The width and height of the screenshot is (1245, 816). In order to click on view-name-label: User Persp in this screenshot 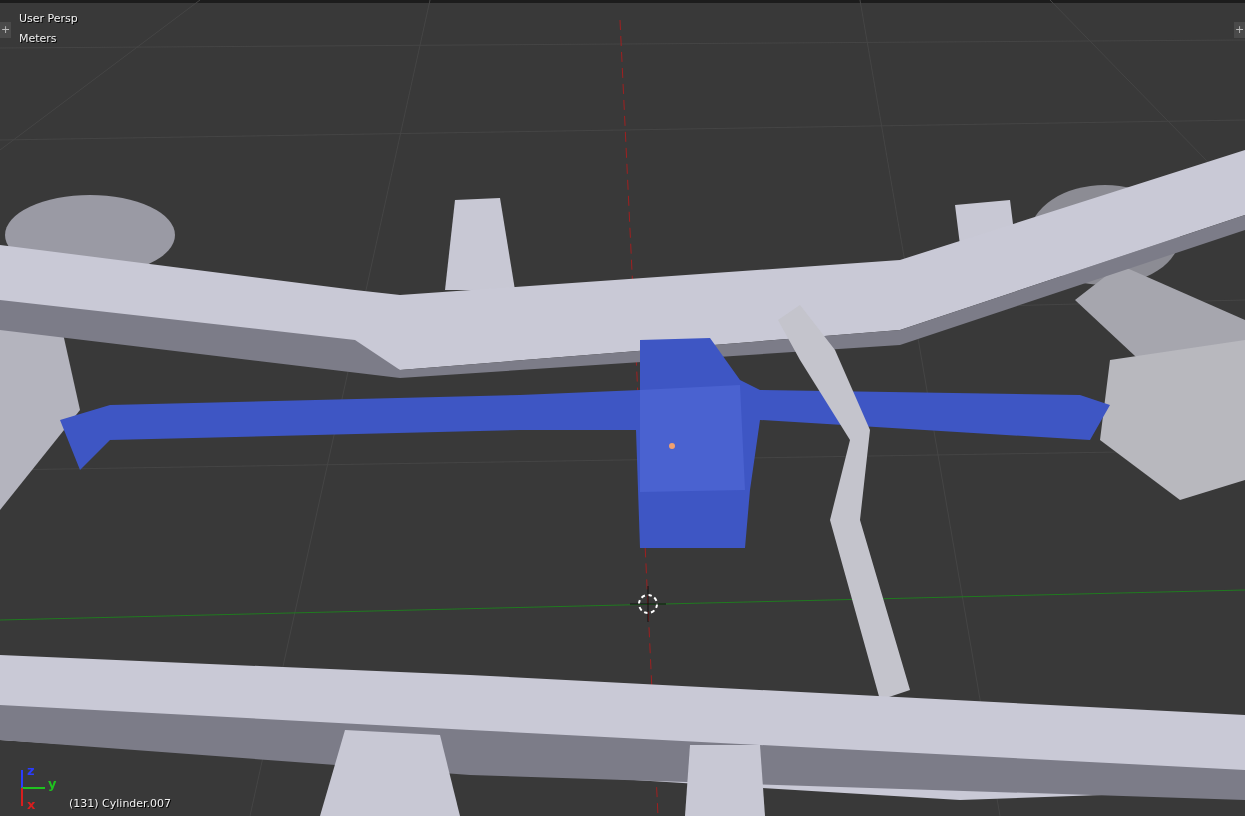, I will do `click(48, 18)`.